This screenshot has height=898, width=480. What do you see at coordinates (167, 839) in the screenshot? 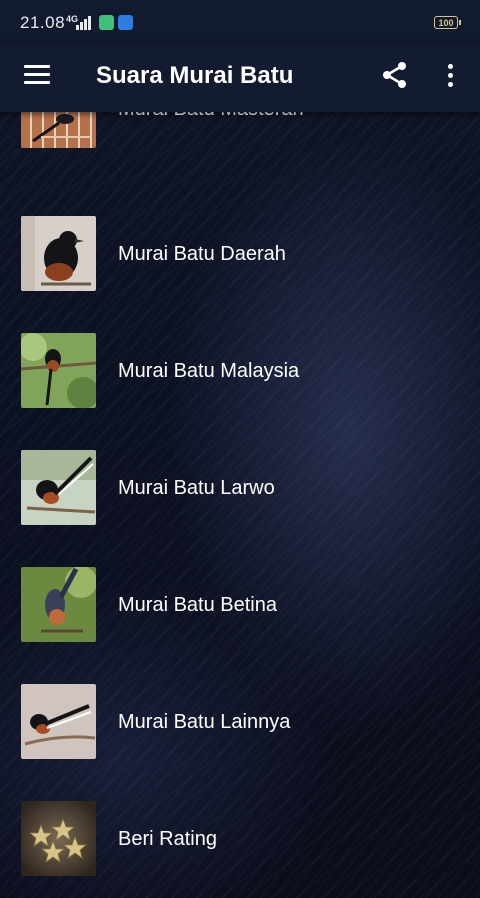
I see `list-item-label: Beri Rating` at bounding box center [167, 839].